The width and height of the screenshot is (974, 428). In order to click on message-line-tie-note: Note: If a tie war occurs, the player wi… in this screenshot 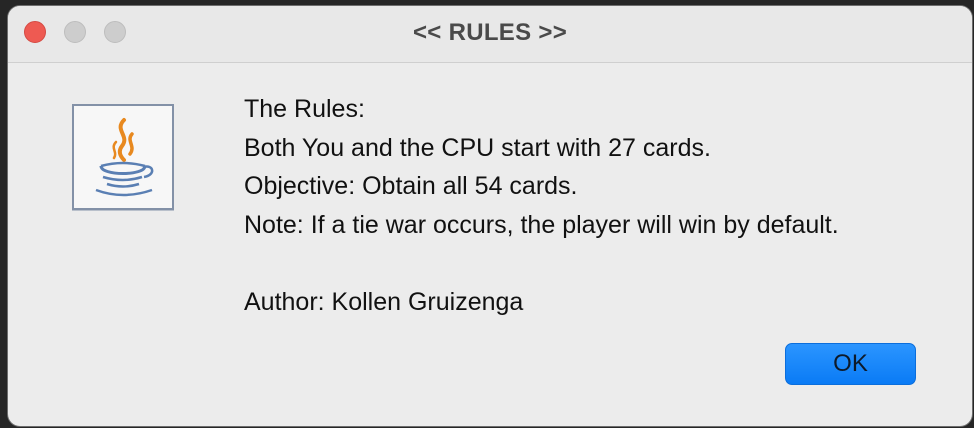, I will do `click(541, 224)`.